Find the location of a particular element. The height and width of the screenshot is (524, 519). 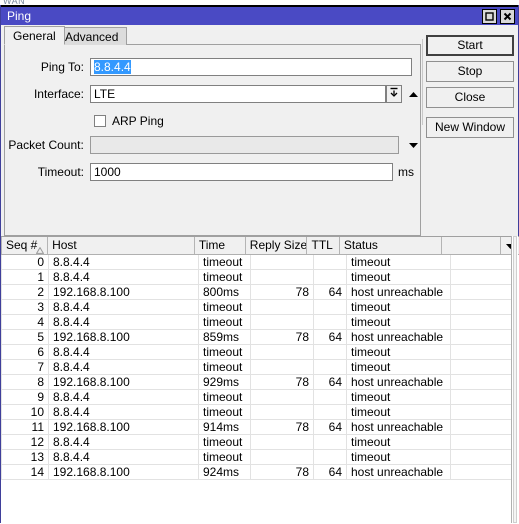

table-row: 2 192.168.8.100 800ms 78 64 host unreachable is located at coordinates (257, 292).